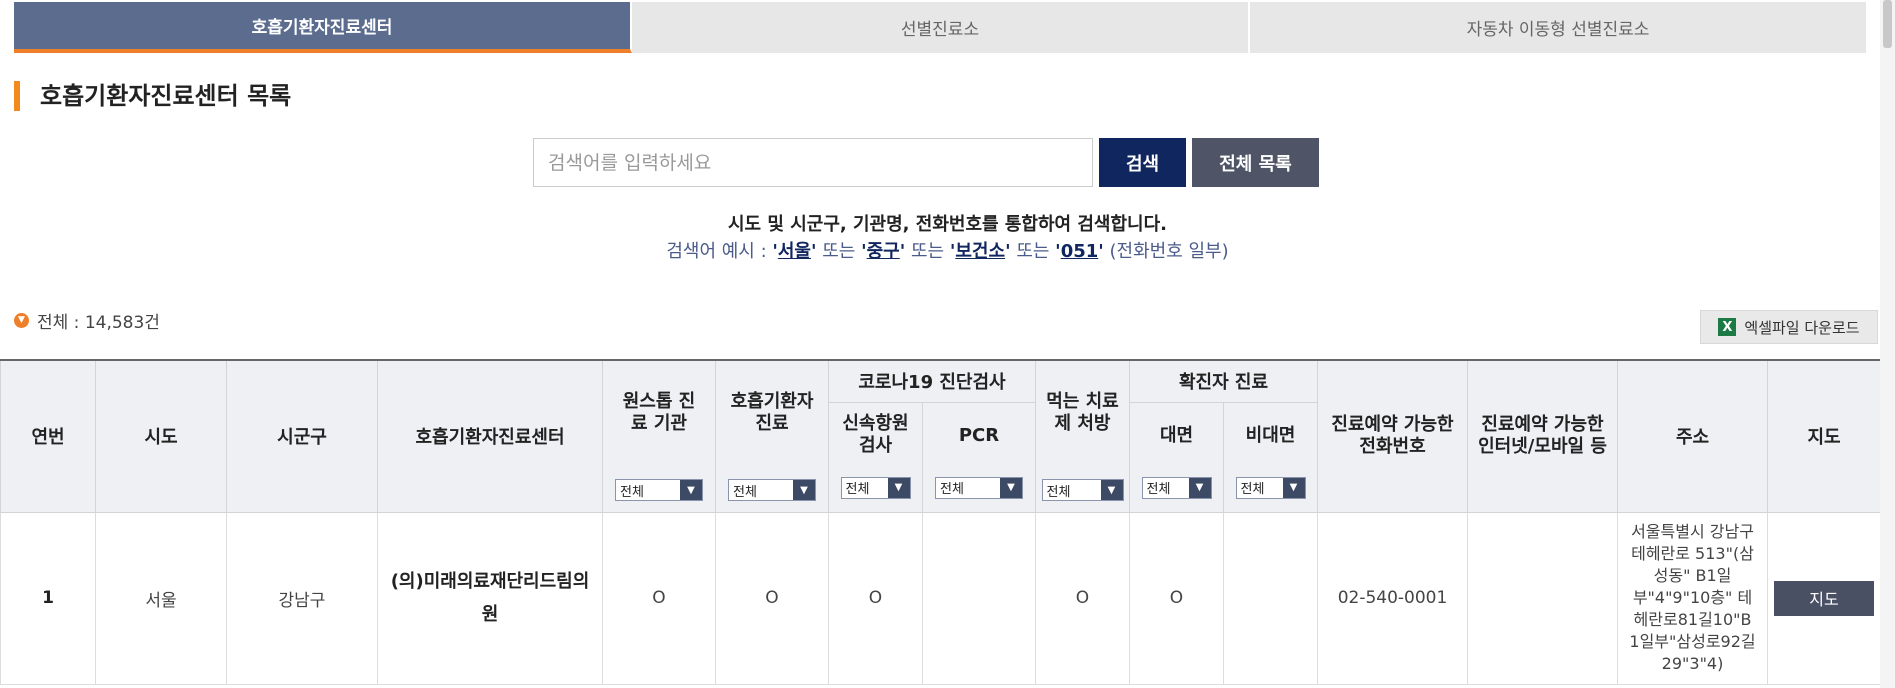  I want to click on filter-face: 전체 ▼, so click(1176, 487).